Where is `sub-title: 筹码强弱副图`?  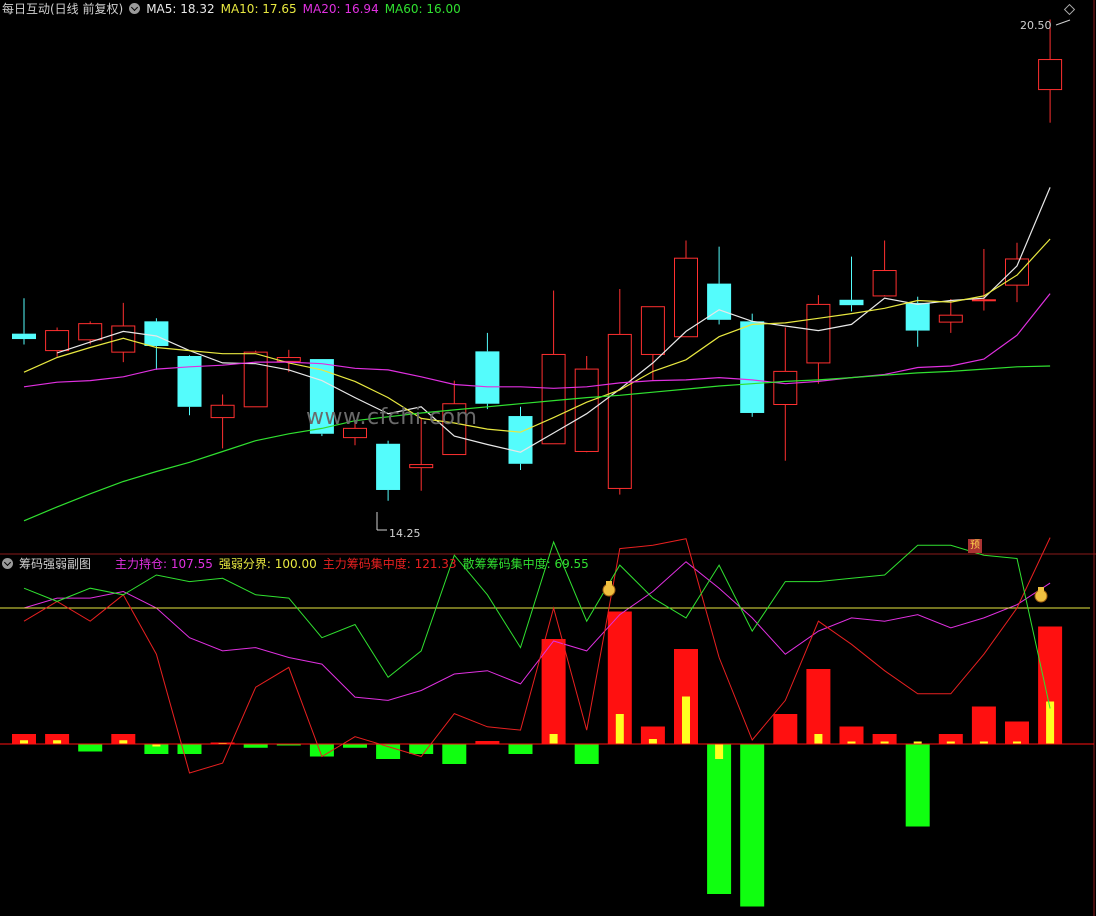
sub-title: 筹码强弱副图 is located at coordinates (55, 564).